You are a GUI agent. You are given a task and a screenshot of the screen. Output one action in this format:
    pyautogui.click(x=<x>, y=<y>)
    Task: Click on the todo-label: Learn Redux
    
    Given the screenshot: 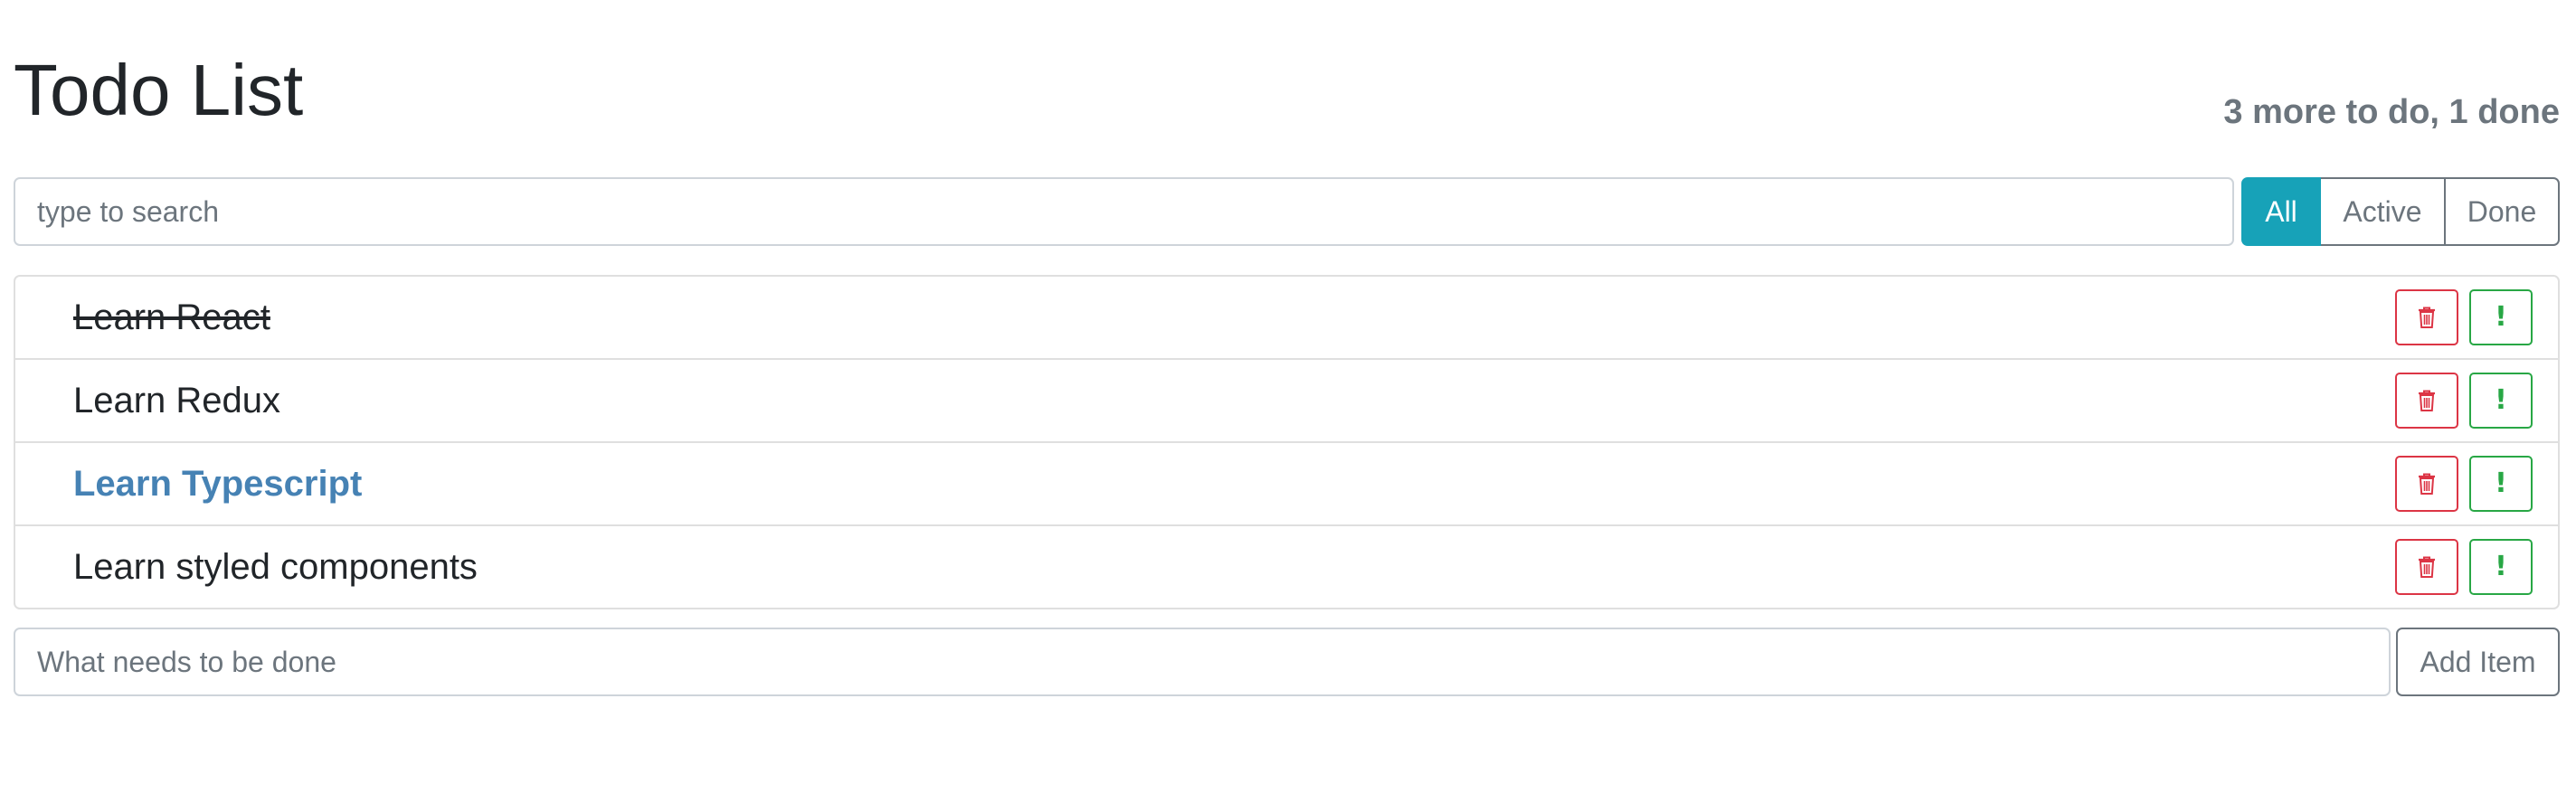 What is the action you would take?
    pyautogui.click(x=176, y=400)
    